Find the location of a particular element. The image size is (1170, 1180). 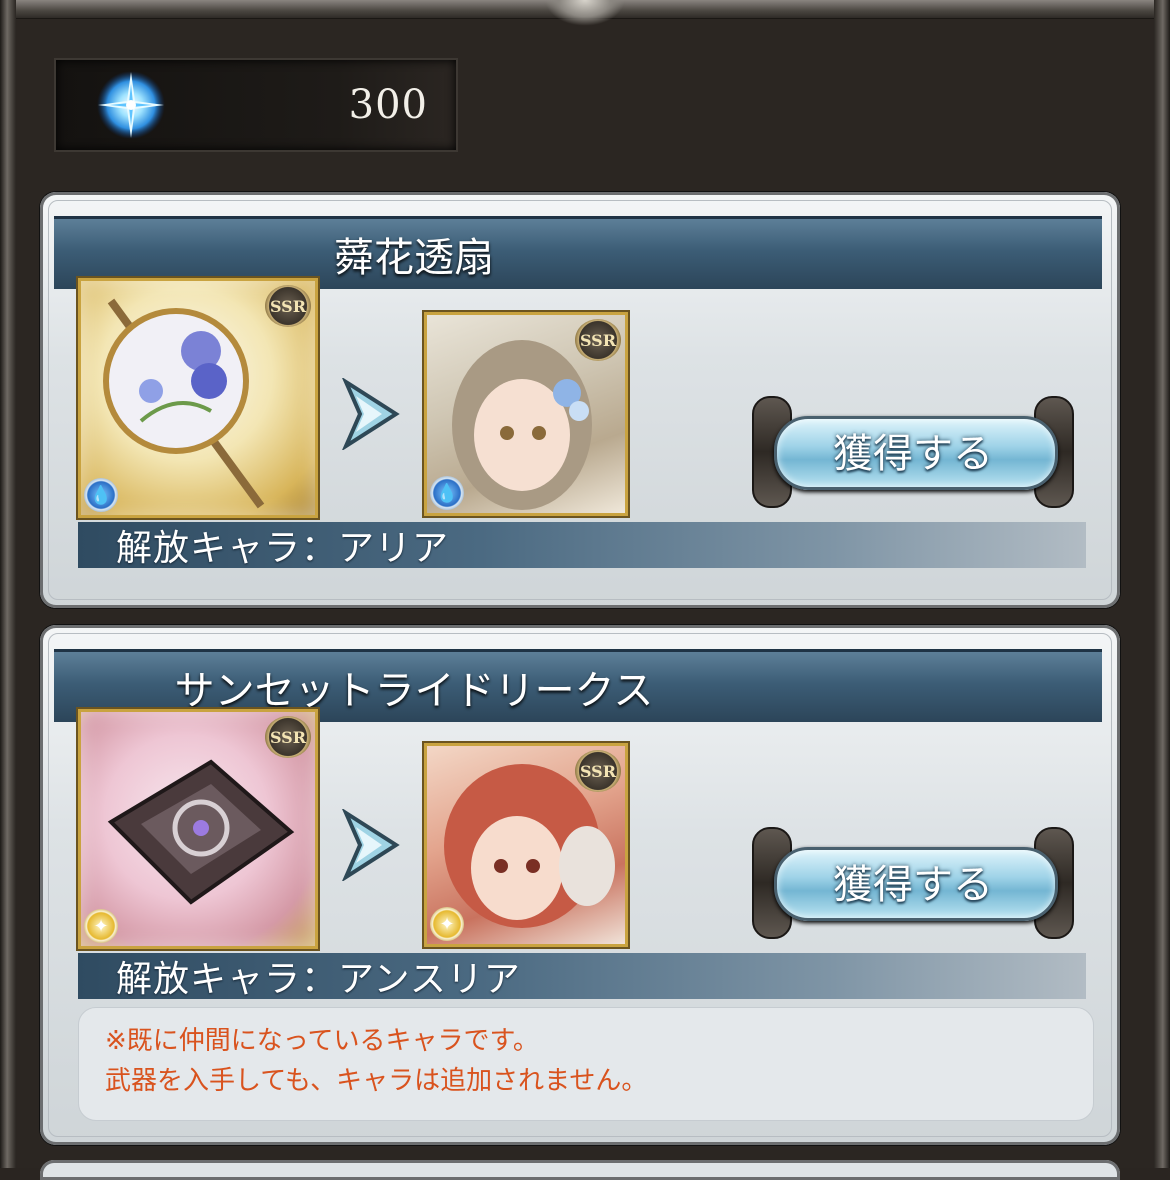

character-icon: SSR ✦ is located at coordinates (526, 845).